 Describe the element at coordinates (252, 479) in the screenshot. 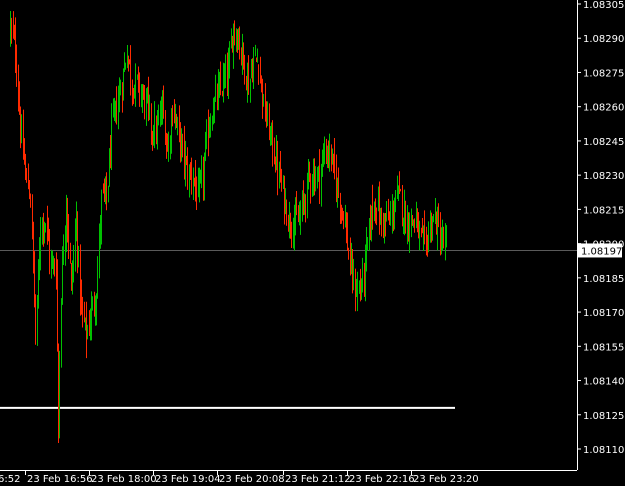

I see `time-tick-label: 23 Feb 20:08` at that location.